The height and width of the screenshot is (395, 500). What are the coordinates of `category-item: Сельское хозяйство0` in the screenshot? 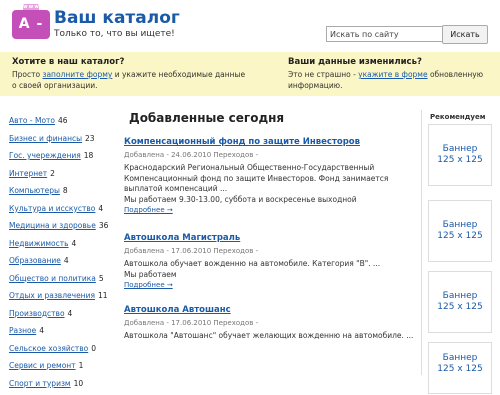 It's located at (61, 352).